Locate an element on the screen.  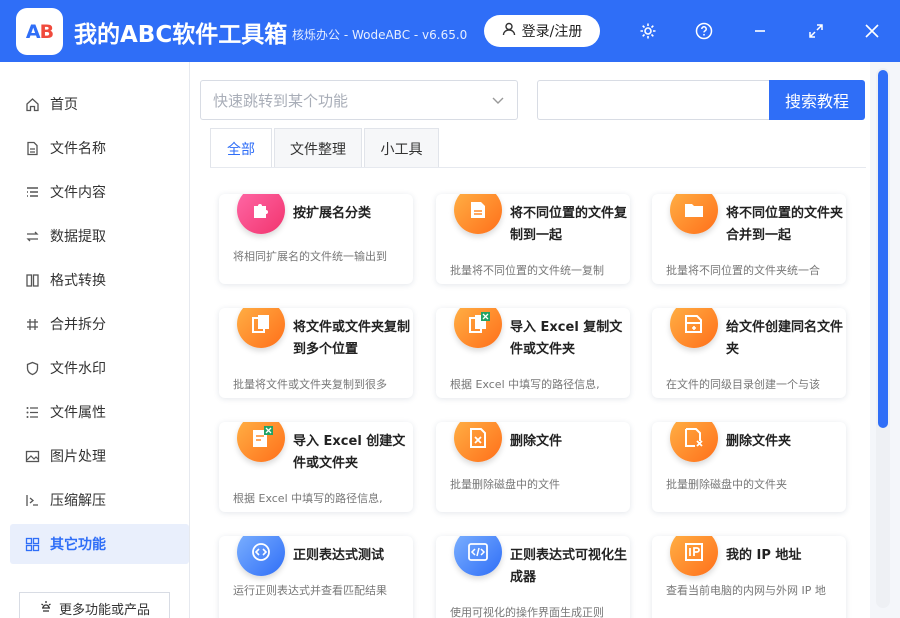
app-title: 我的ABC软件工具箱 is located at coordinates (181, 35).